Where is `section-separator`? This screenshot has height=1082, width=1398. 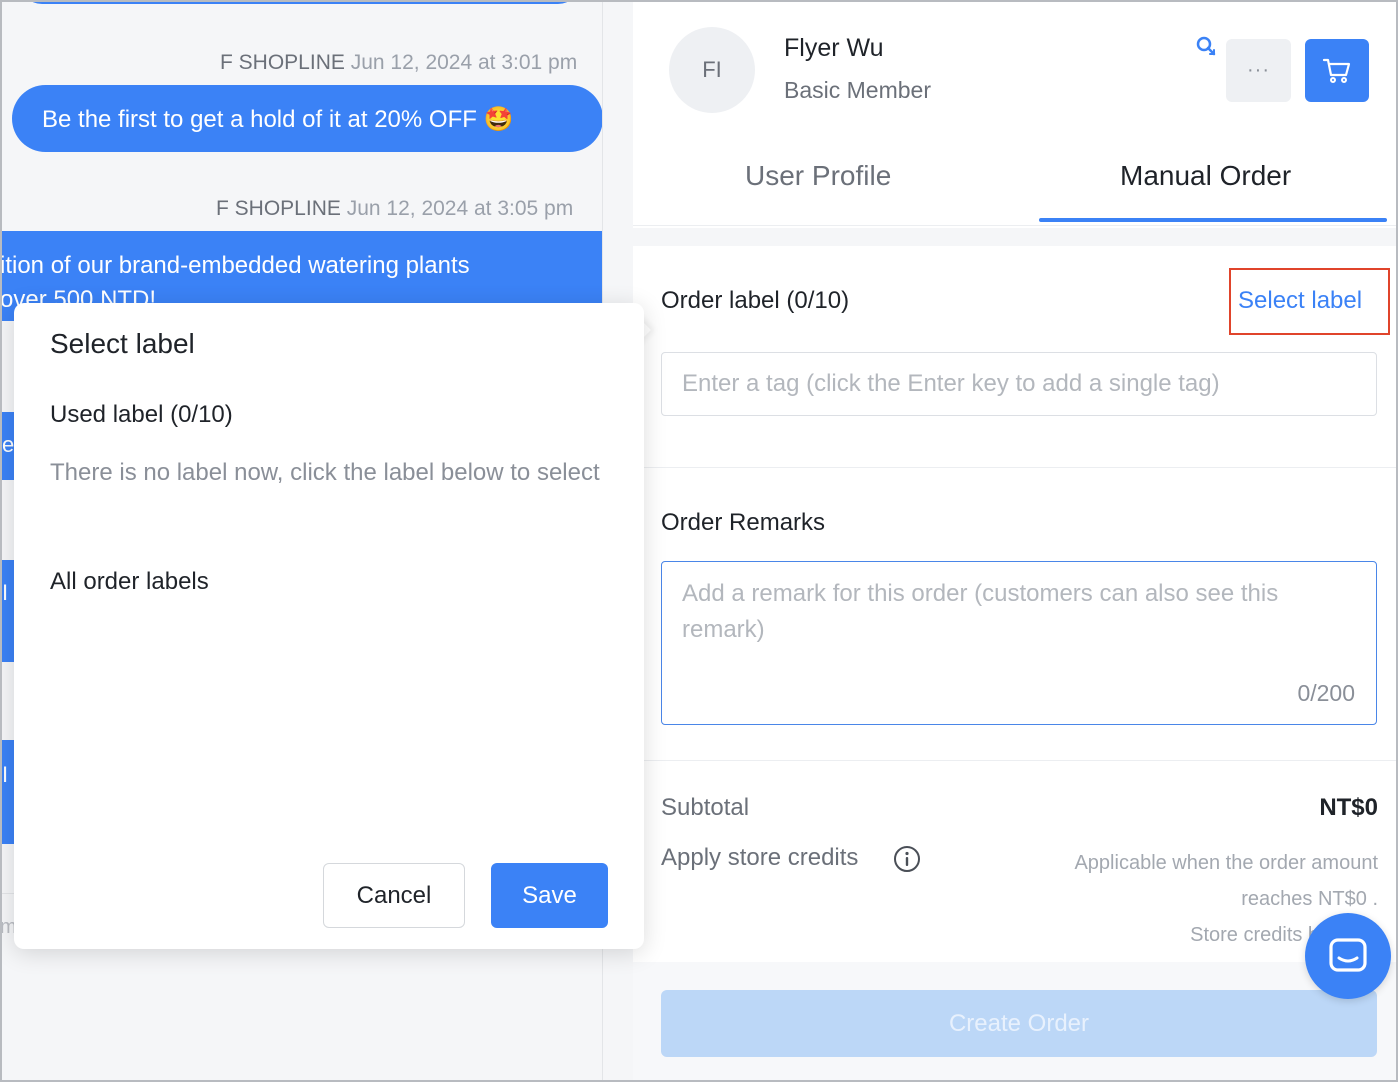 section-separator is located at coordinates (1015, 237).